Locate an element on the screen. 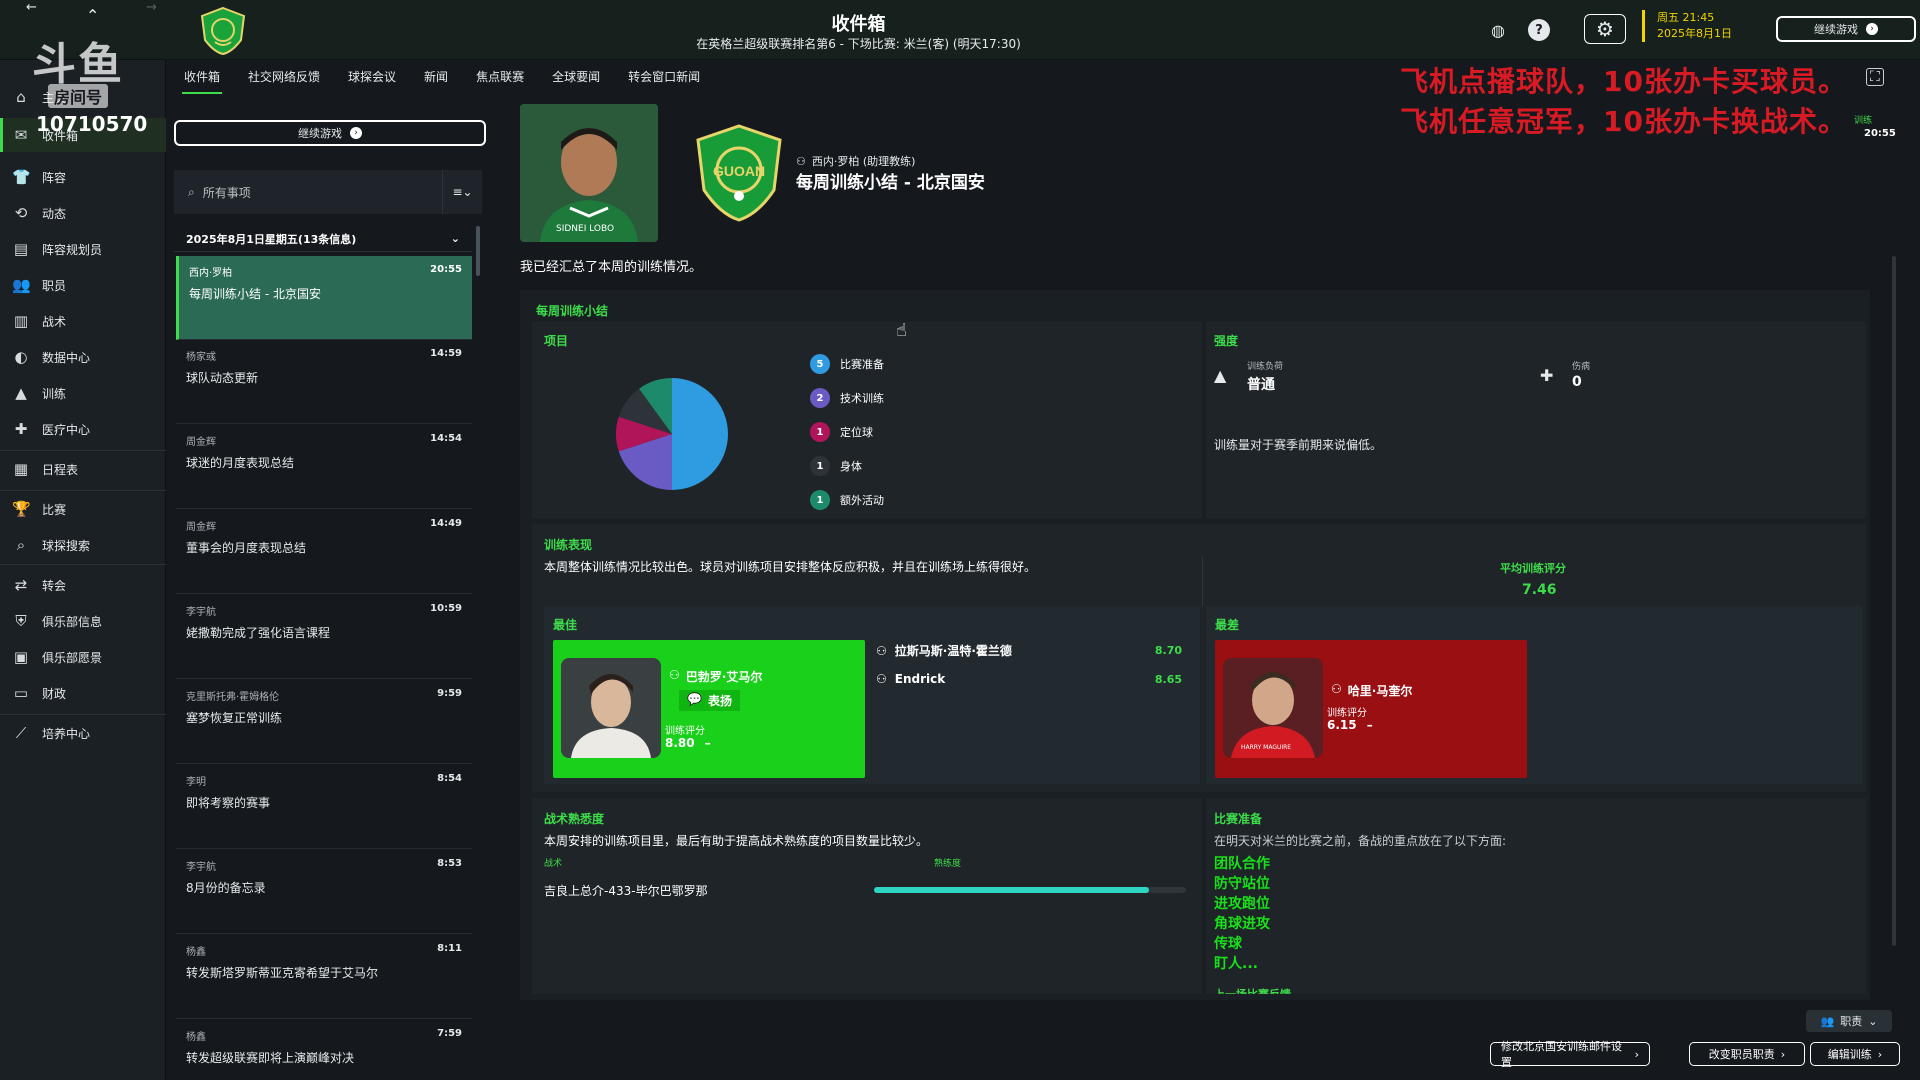 This screenshot has height=1080, width=1920. training-load-icon: ▲ is located at coordinates (1220, 375).